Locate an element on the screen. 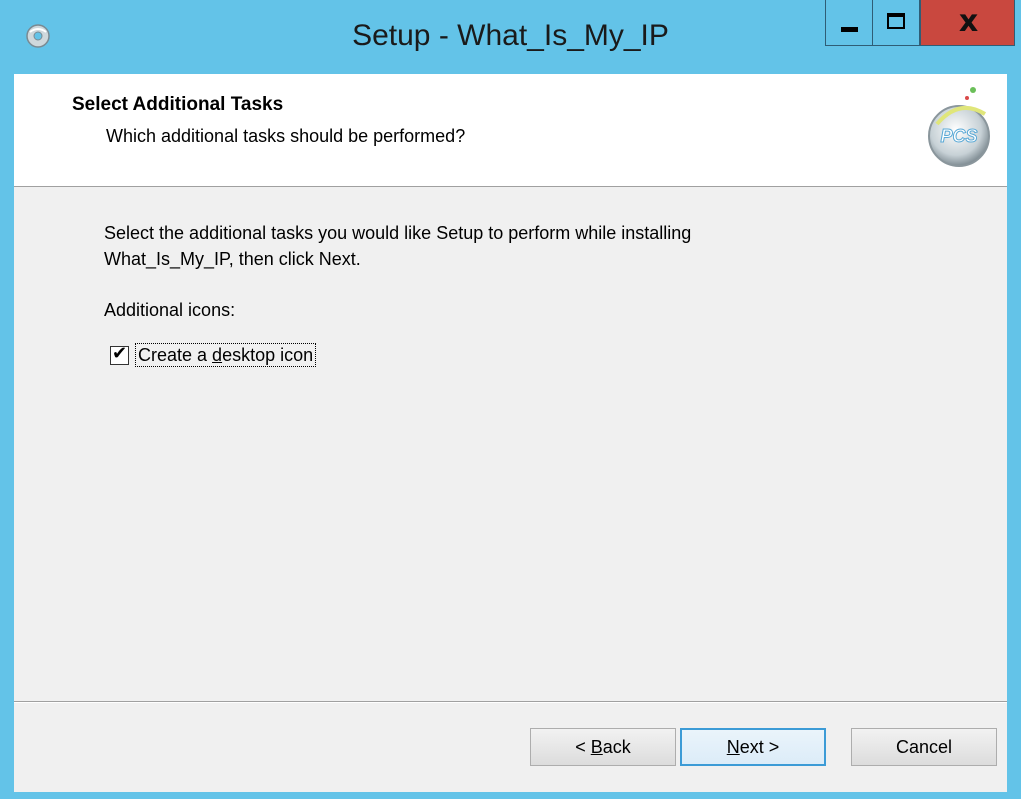 The image size is (1021, 799). page-title: Select Additional Tasks is located at coordinates (178, 104).